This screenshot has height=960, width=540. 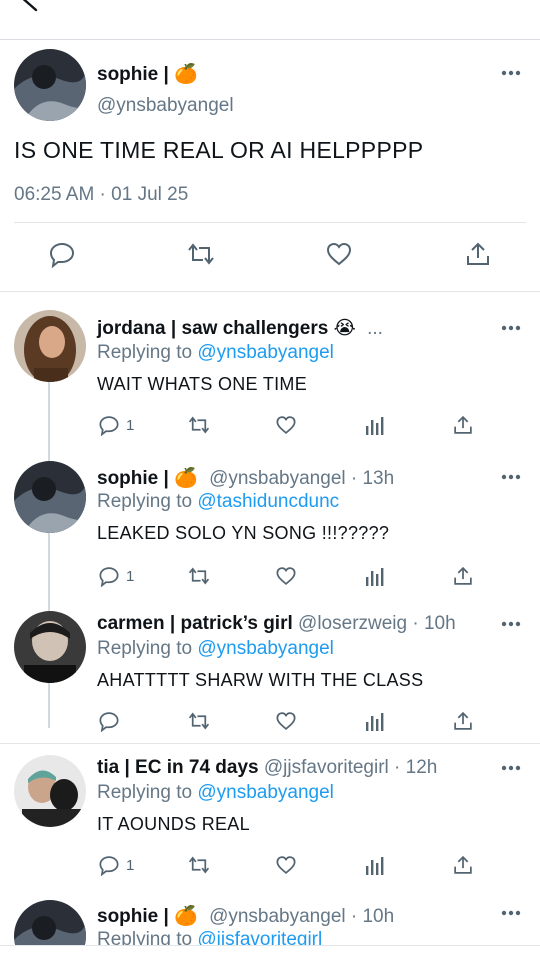 I want to click on reply-count: 1, so click(x=130, y=865).